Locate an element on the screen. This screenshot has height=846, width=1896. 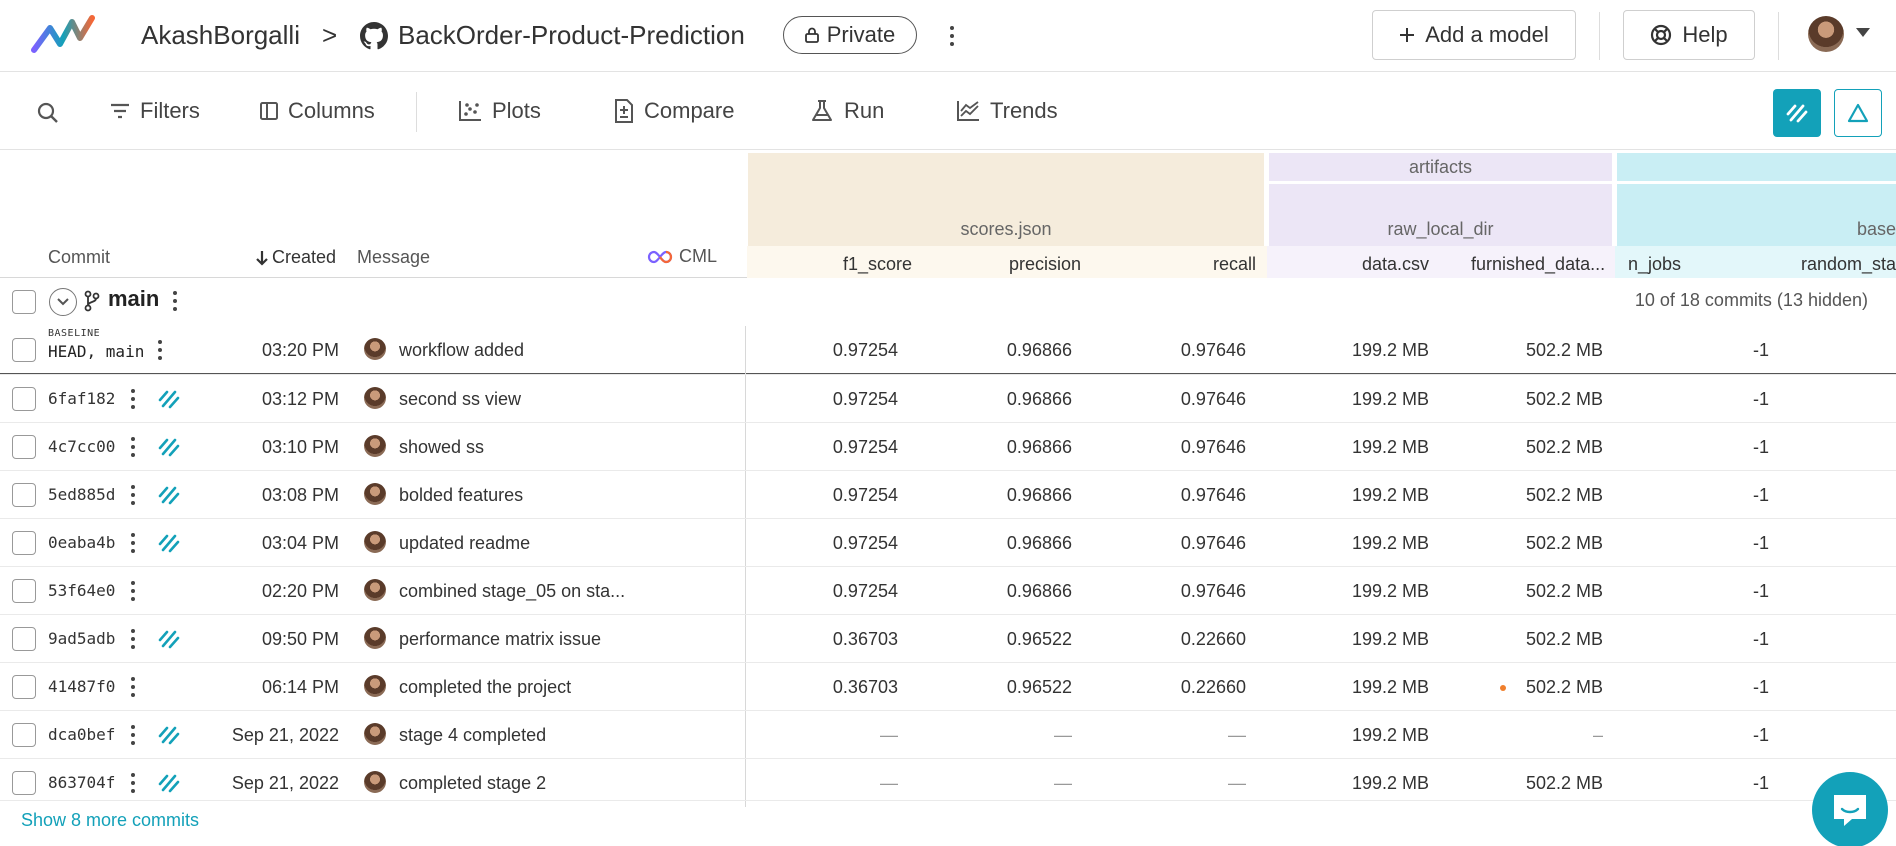
column-header-recall: recall is located at coordinates (1234, 264).